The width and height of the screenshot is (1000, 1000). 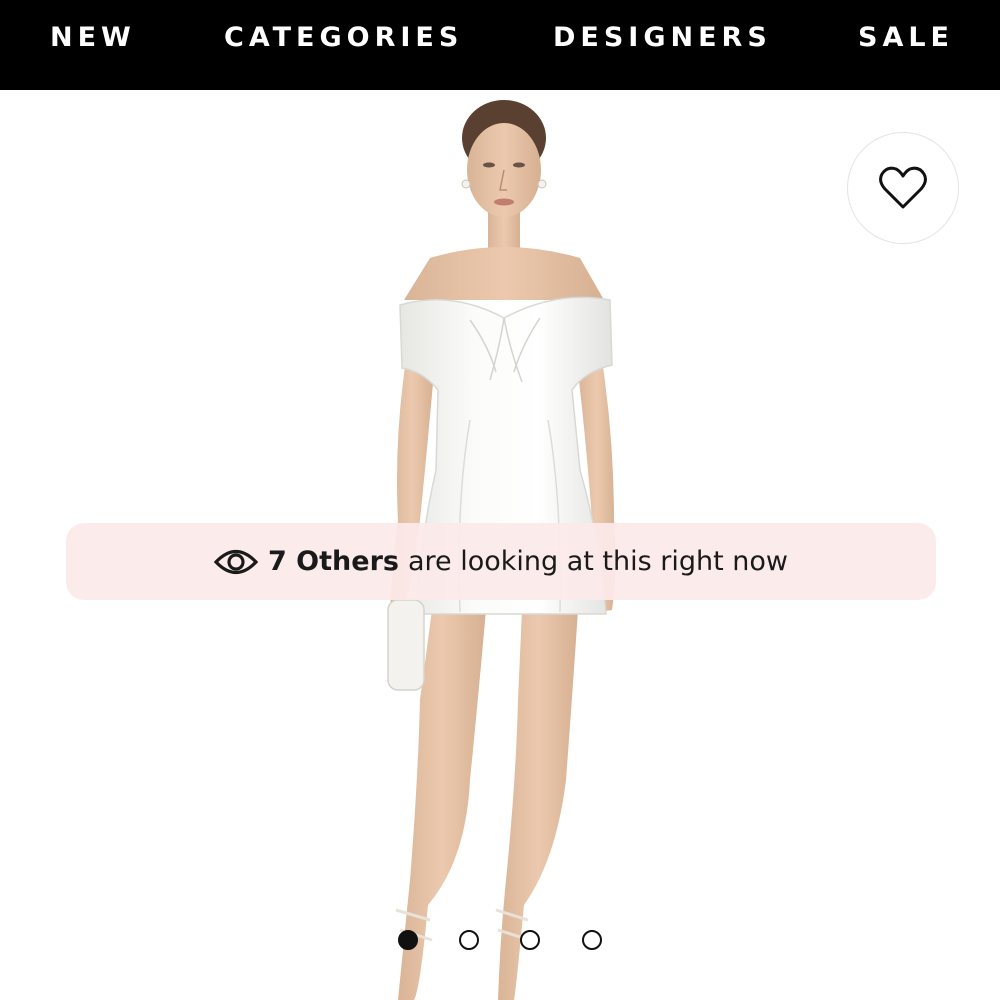 I want to click on nav-item-designers: DESIGNERS, so click(x=662, y=37).